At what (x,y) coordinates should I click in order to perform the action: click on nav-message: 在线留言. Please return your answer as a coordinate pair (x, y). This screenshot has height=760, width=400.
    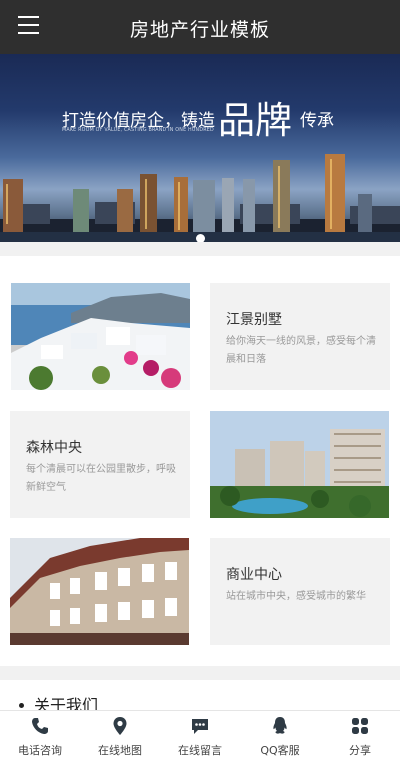
    Looking at the image, I should click on (200, 735).